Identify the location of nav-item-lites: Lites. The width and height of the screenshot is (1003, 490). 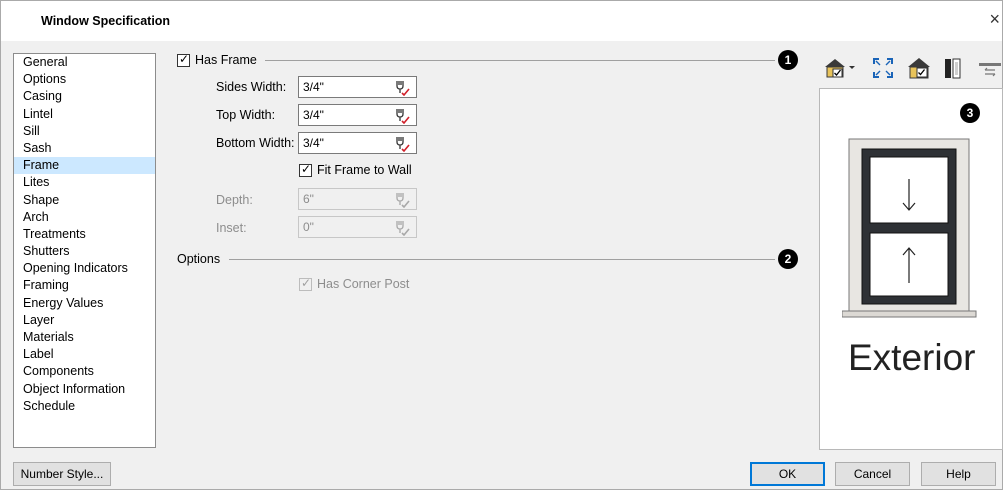
(84, 182).